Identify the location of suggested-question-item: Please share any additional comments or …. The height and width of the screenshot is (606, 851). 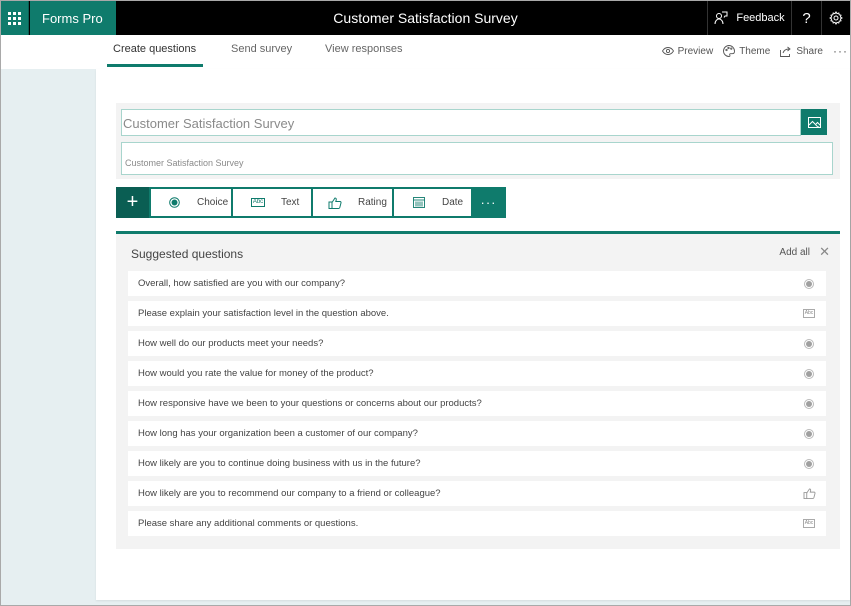
(477, 523).